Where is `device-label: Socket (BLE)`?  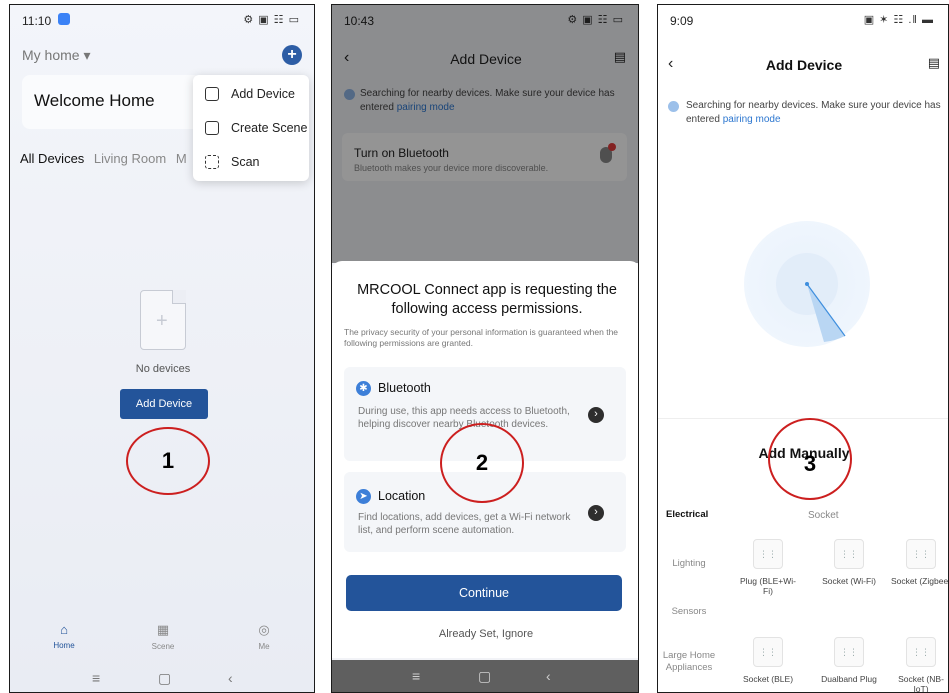
device-label: Socket (BLE) is located at coordinates (768, 679).